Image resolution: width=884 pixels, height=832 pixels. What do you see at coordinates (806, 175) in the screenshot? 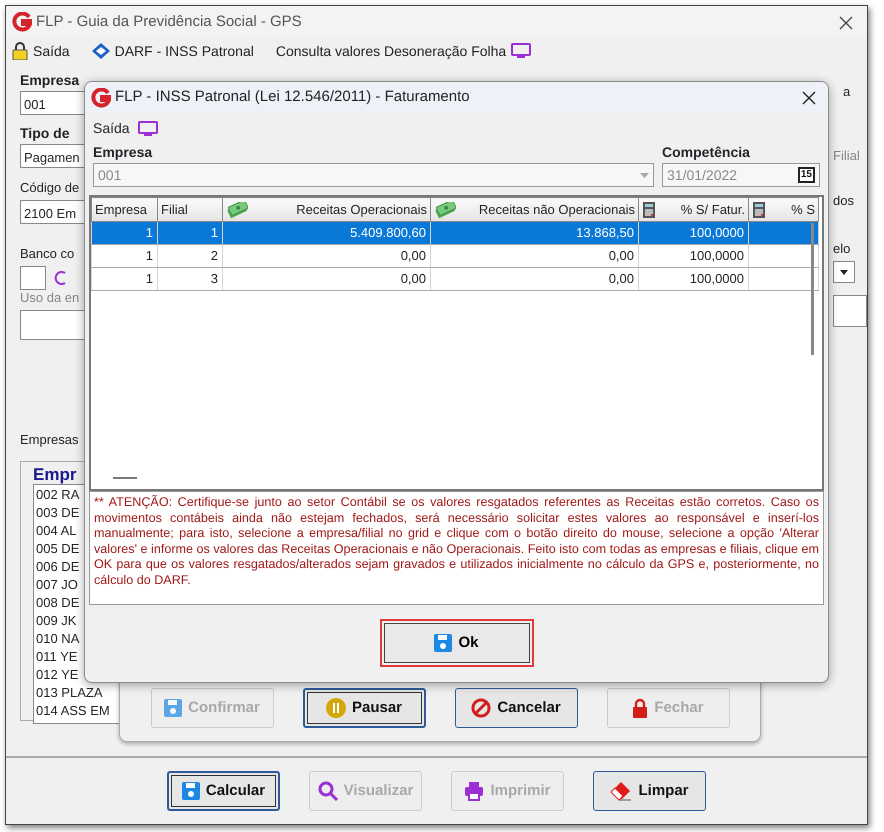
I see `calendar-button: 15` at bounding box center [806, 175].